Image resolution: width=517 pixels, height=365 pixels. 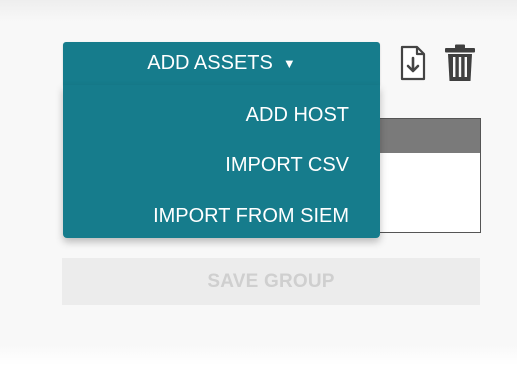 What do you see at coordinates (258, 355) in the screenshot?
I see `panel-bottom-shade` at bounding box center [258, 355].